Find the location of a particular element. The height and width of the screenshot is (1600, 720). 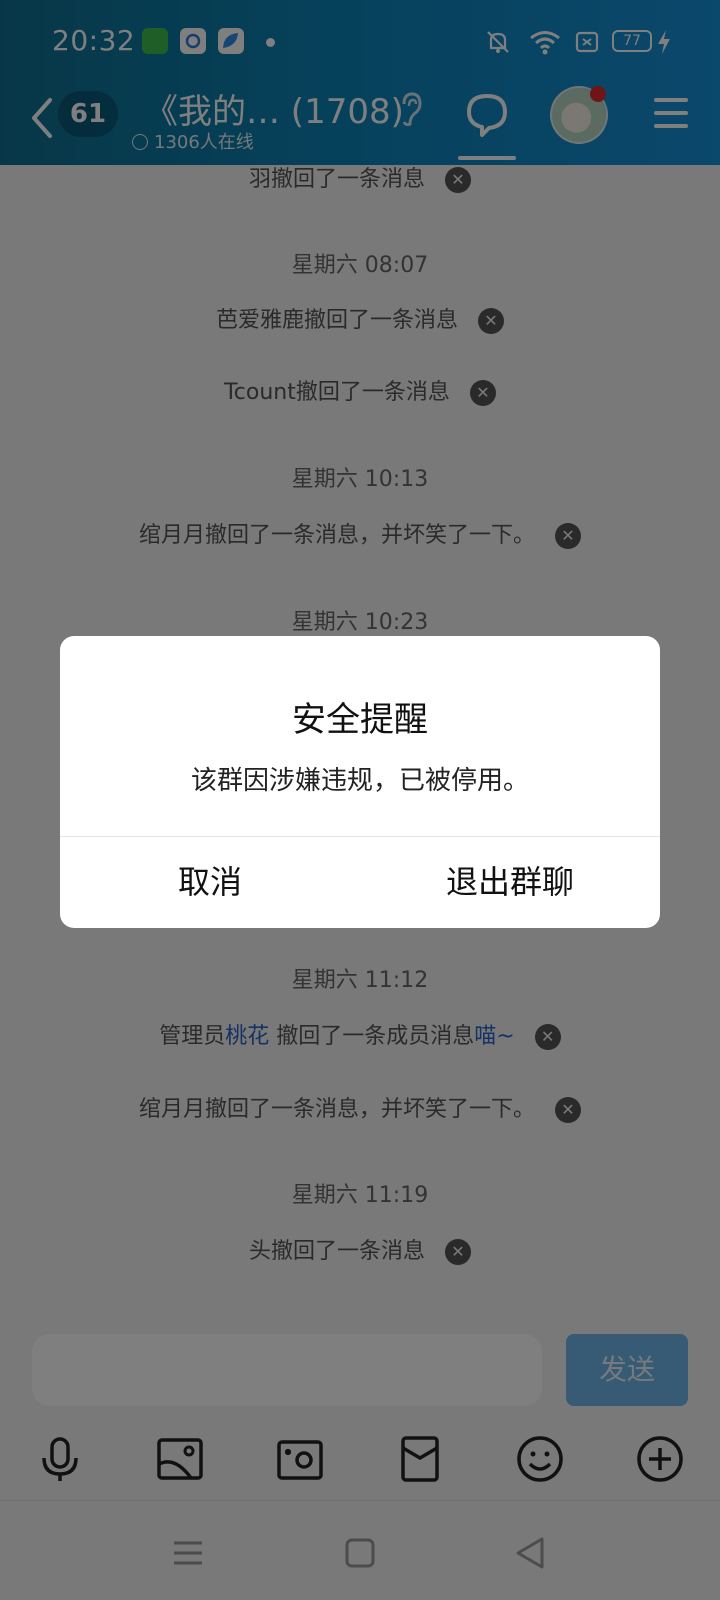

exit-group-button: 退出群聊 is located at coordinates (510, 882).